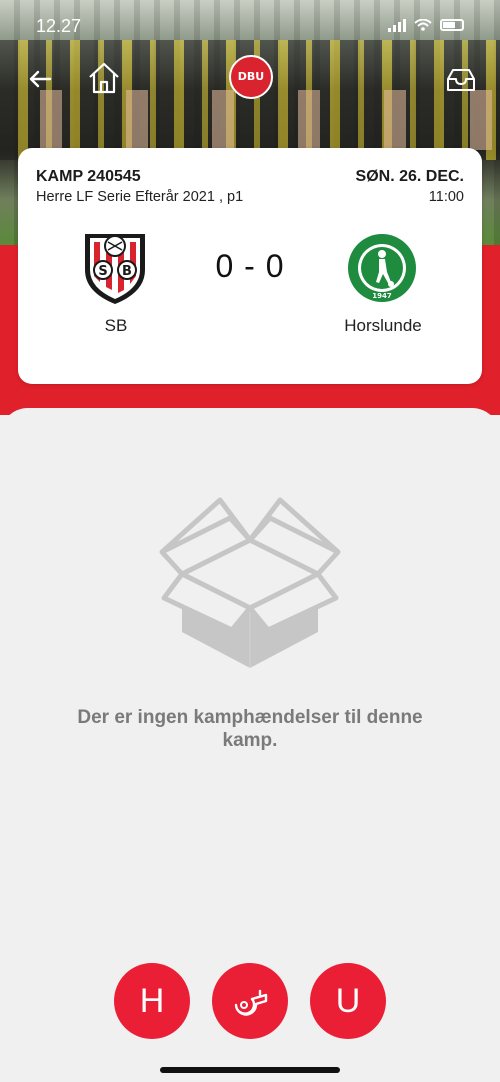 This screenshot has height=1082, width=500. I want to click on away-team-button-label: U, so click(348, 1000).